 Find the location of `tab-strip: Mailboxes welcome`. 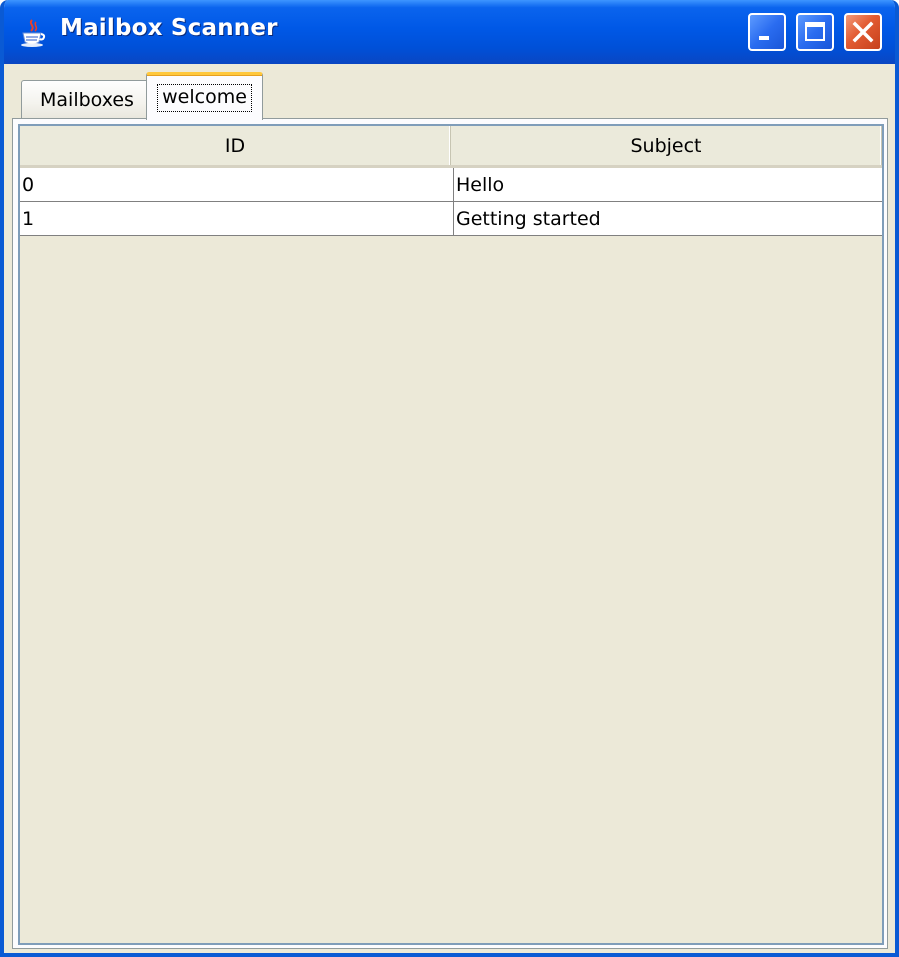

tab-strip: Mailboxes welcome is located at coordinates (451, 96).